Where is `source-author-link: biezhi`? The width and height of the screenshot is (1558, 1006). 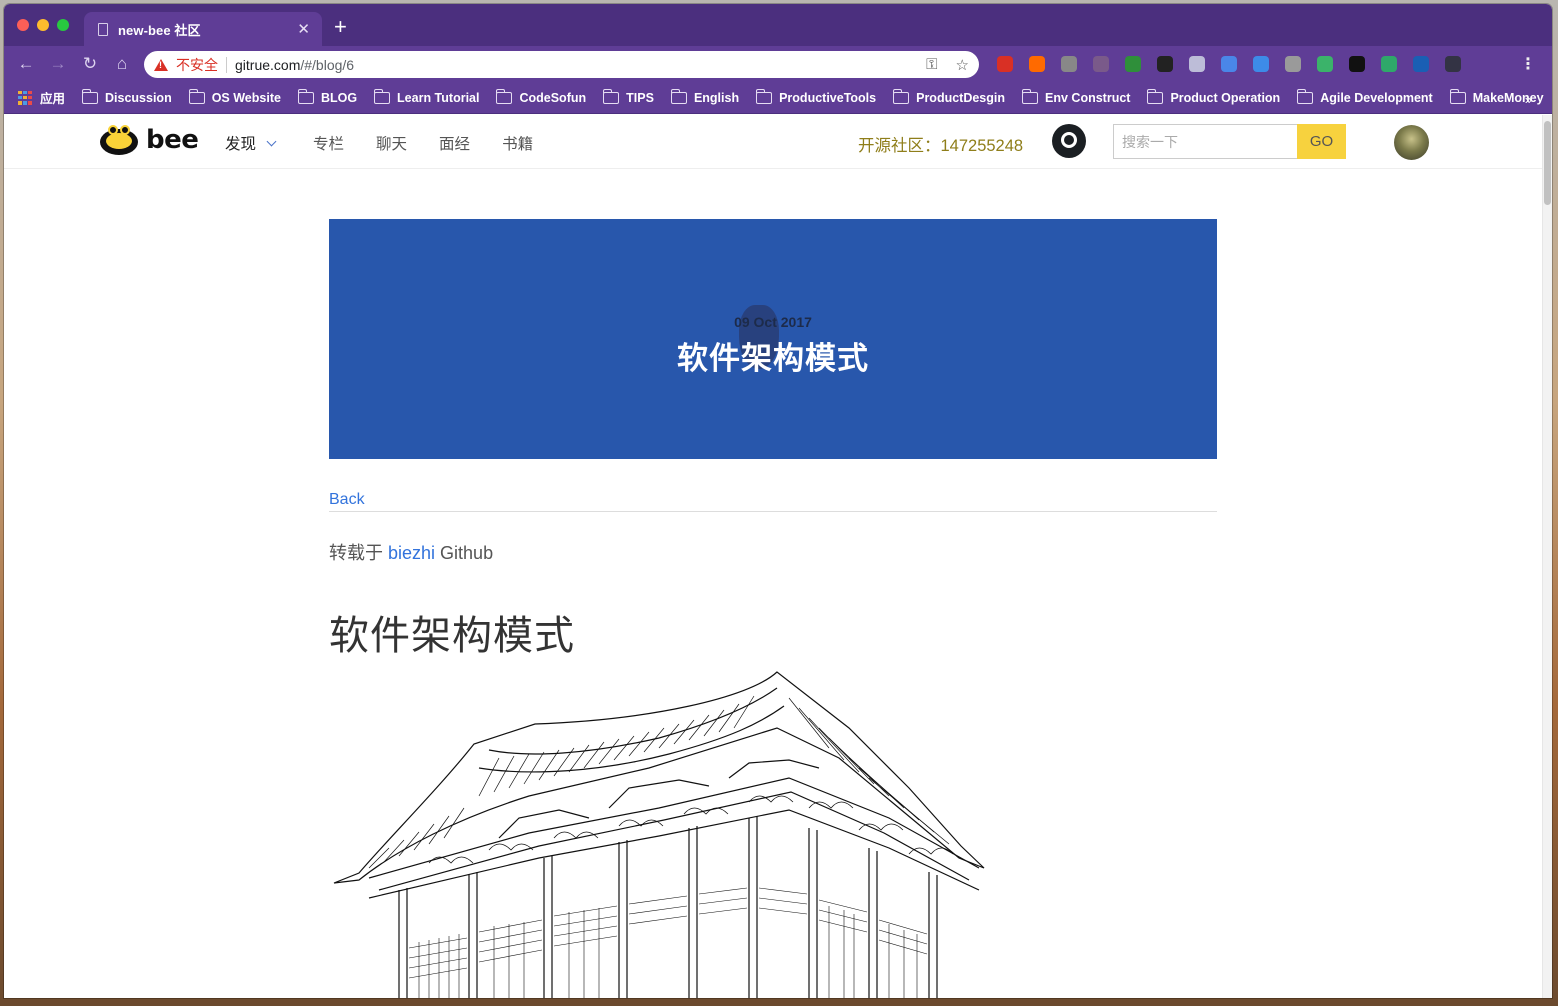
source-author-link: biezhi is located at coordinates (411, 553).